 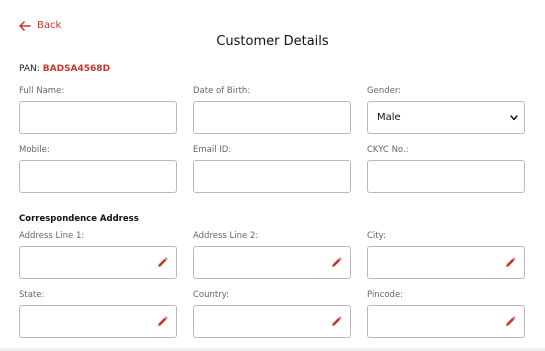 I want to click on state-field, so click(x=98, y=321).